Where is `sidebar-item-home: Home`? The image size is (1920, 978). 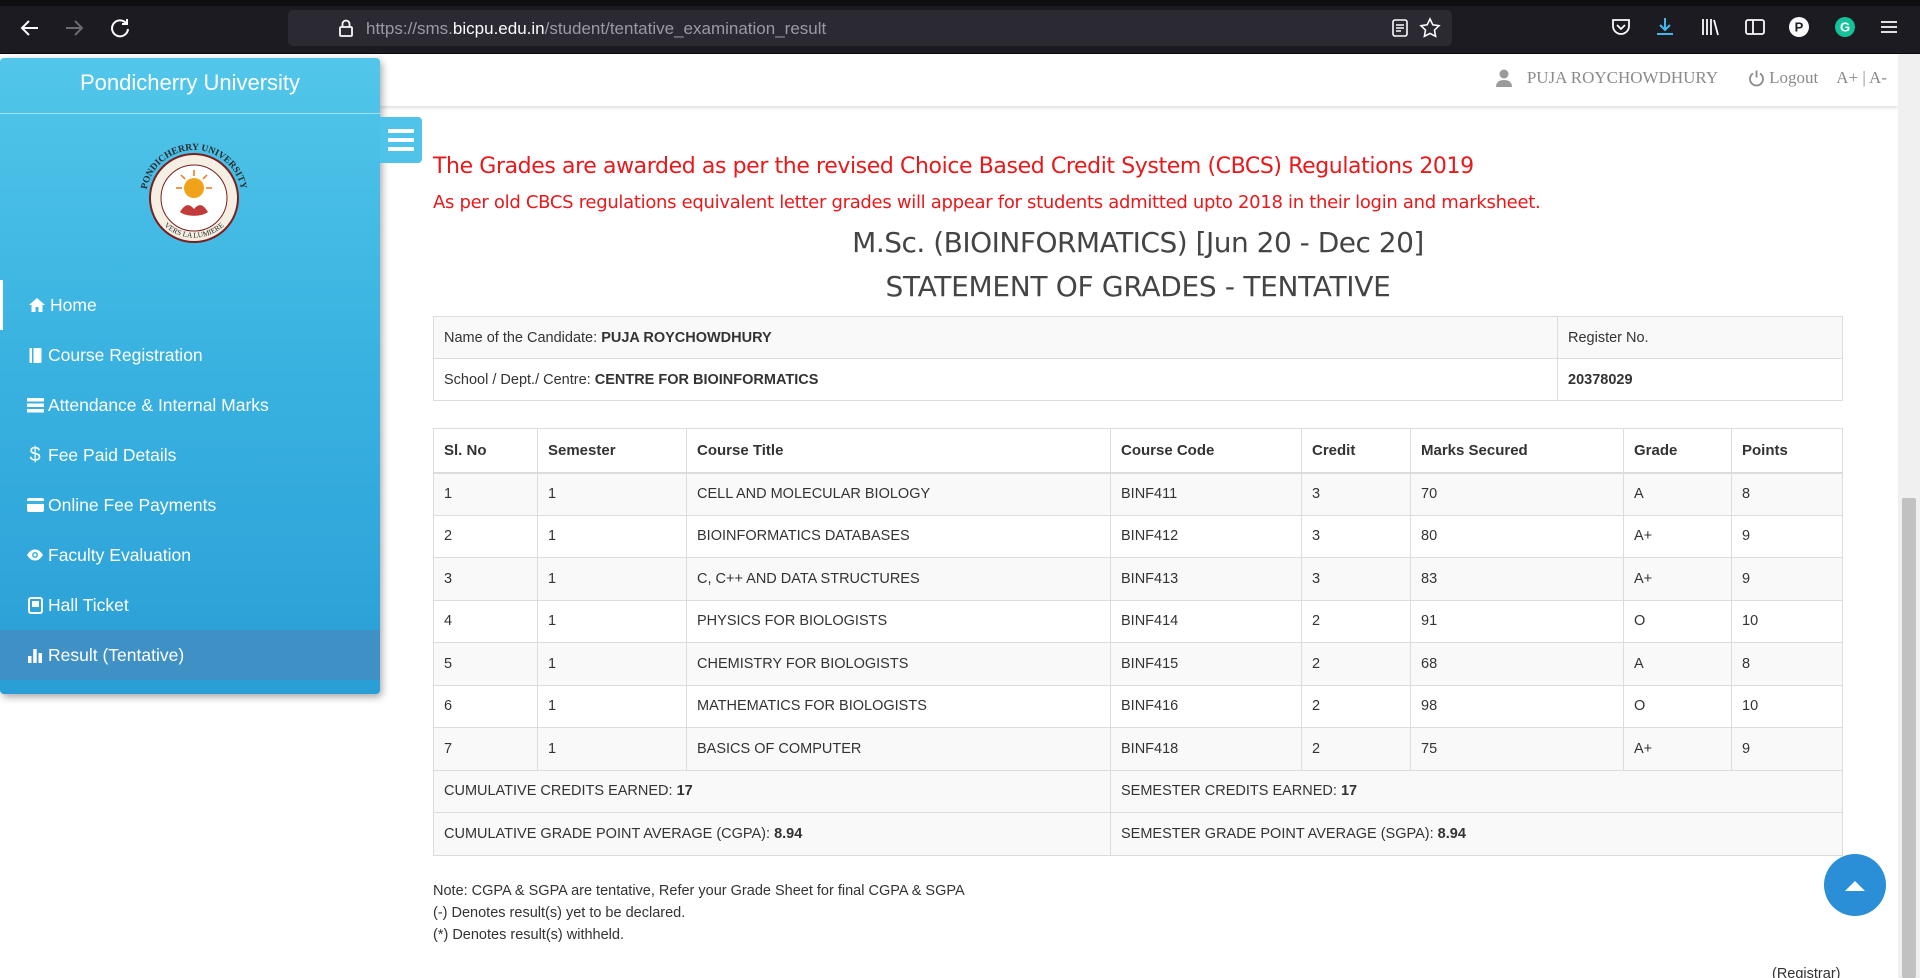 sidebar-item-home: Home is located at coordinates (190, 305).